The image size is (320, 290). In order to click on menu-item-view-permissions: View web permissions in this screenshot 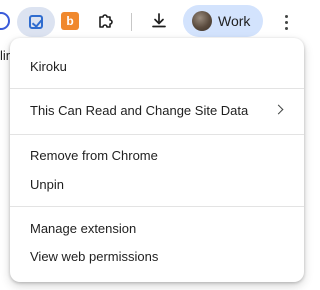, I will do `click(157, 256)`.